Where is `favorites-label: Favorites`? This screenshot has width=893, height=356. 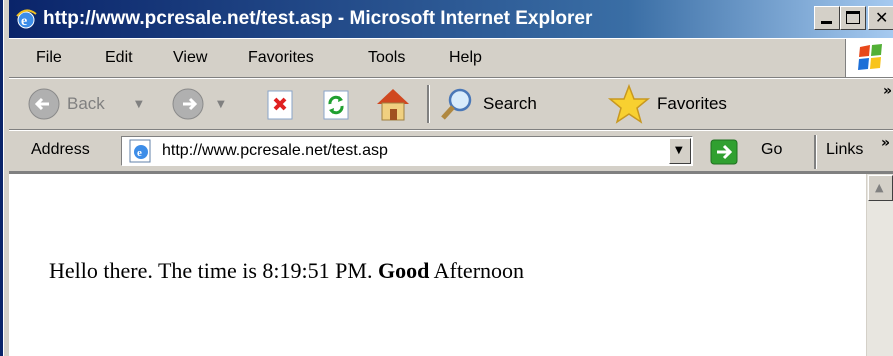 favorites-label: Favorites is located at coordinates (692, 103).